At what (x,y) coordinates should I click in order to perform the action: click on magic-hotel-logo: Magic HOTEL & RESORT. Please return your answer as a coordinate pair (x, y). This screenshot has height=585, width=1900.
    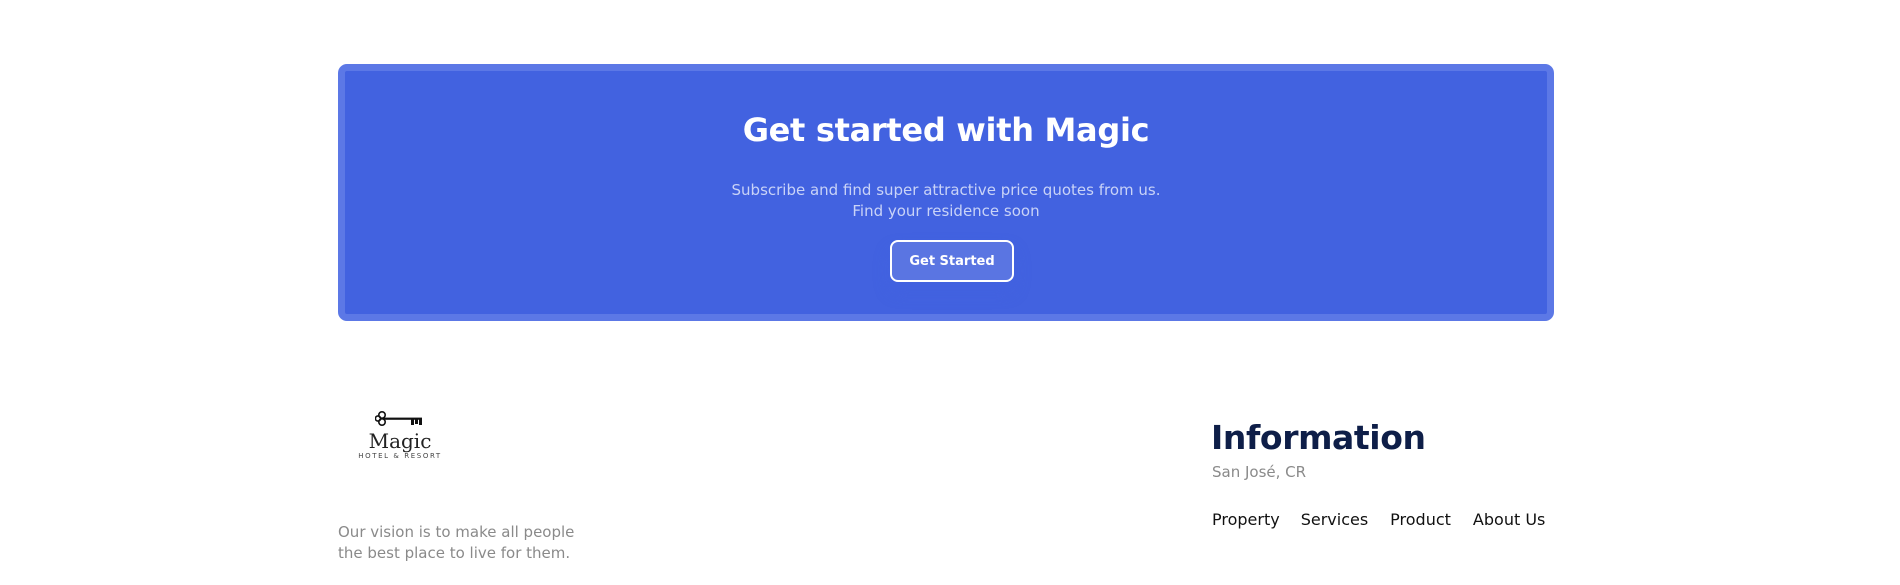
    Looking at the image, I should click on (400, 441).